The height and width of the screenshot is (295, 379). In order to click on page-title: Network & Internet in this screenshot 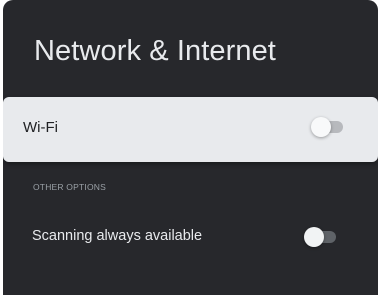, I will do `click(155, 51)`.